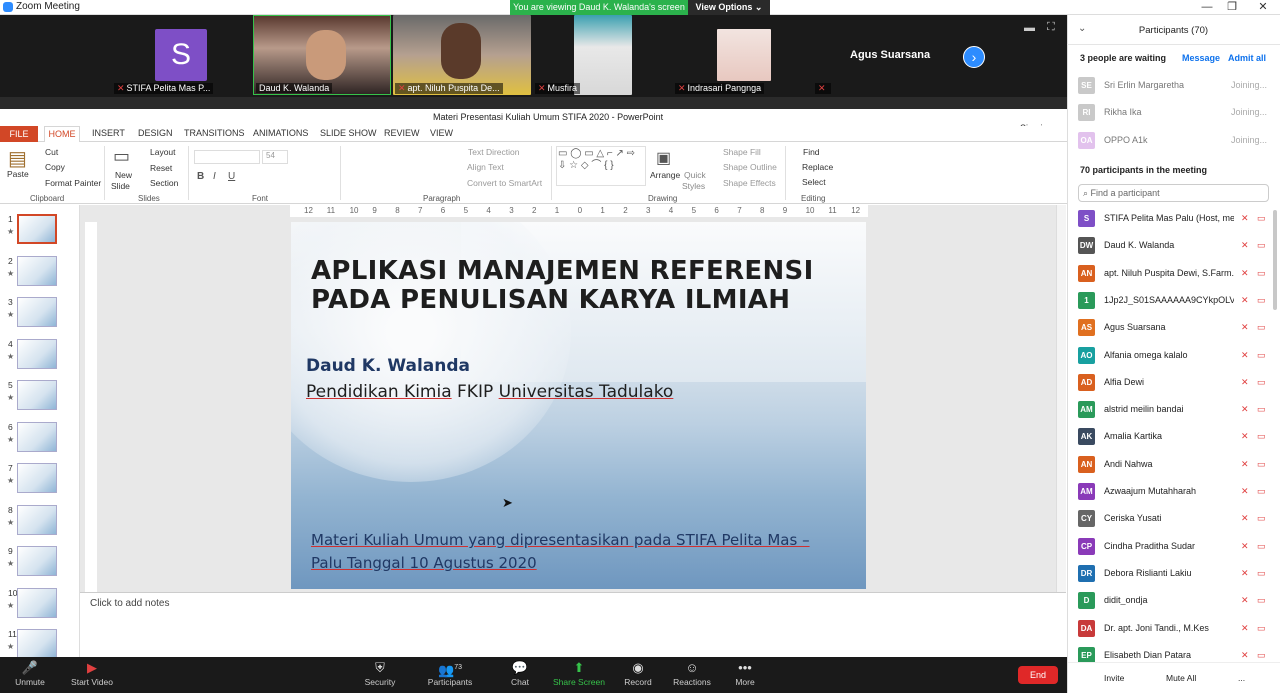  I want to click on participant-row: AM alstrid meilin bandai ✕ ▭, so click(1174, 409).